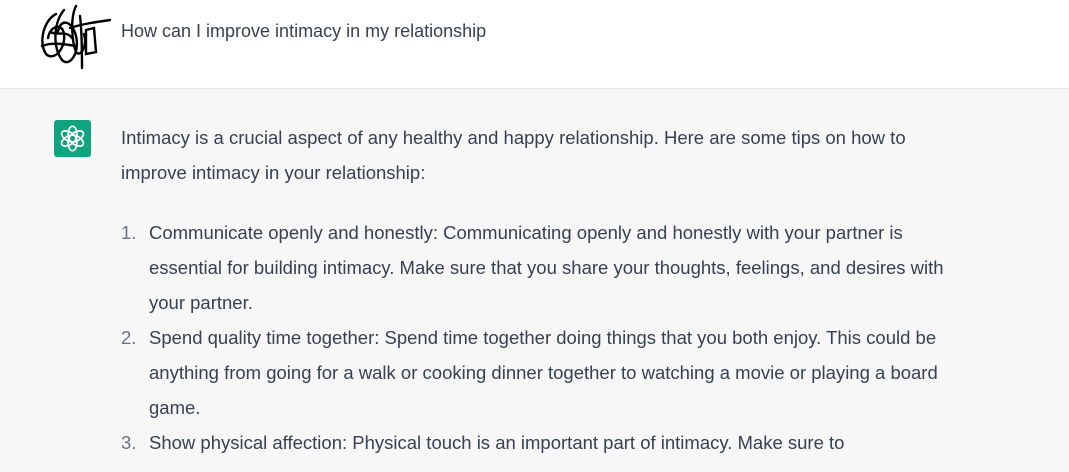 This screenshot has width=1069, height=472. Describe the element at coordinates (129, 232) in the screenshot. I see `list-number: 1.` at that location.